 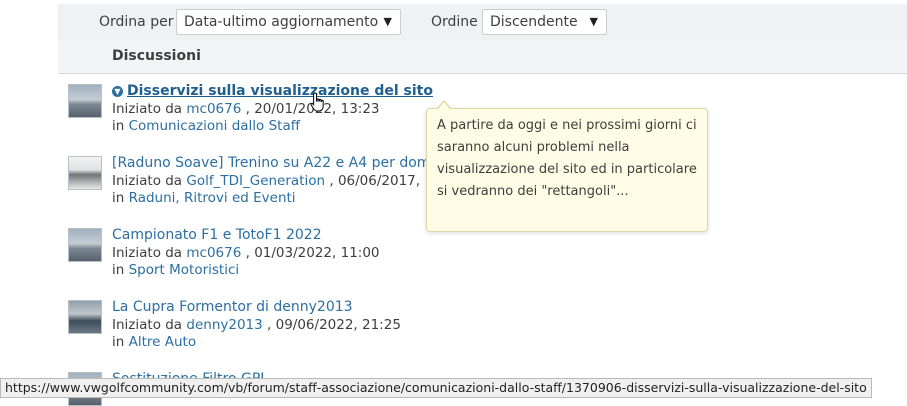 What do you see at coordinates (224, 325) in the screenshot?
I see `author-link: denny2013` at bounding box center [224, 325].